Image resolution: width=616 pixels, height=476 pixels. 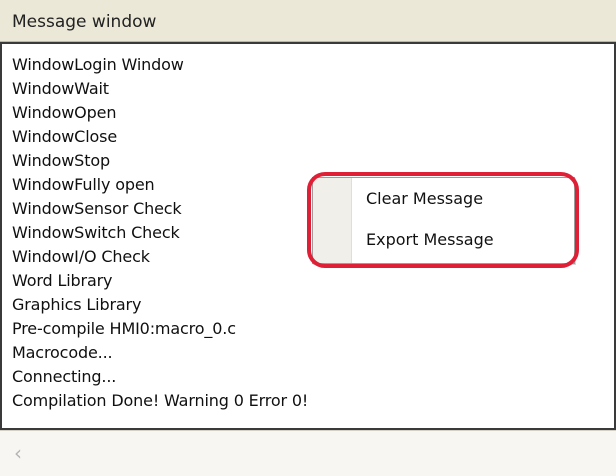 I want to click on message-item: Compilation Done! Warning 0 Error 0!, so click(x=160, y=400).